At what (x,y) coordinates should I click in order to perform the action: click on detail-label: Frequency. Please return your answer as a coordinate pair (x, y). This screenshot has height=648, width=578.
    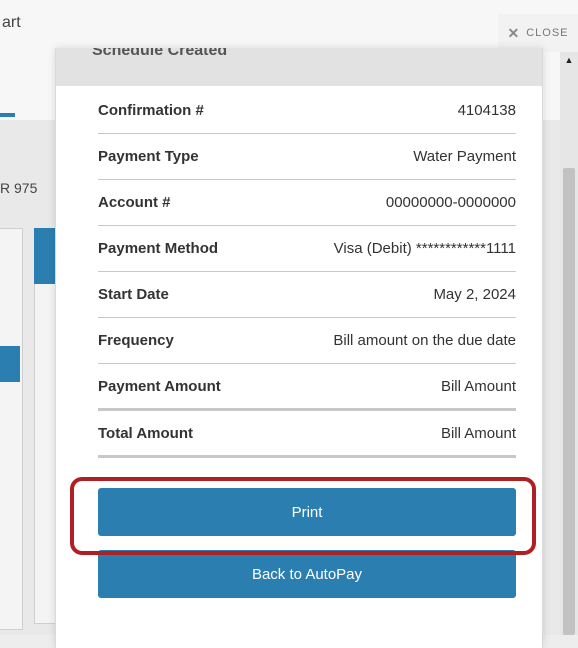
    Looking at the image, I should click on (136, 340).